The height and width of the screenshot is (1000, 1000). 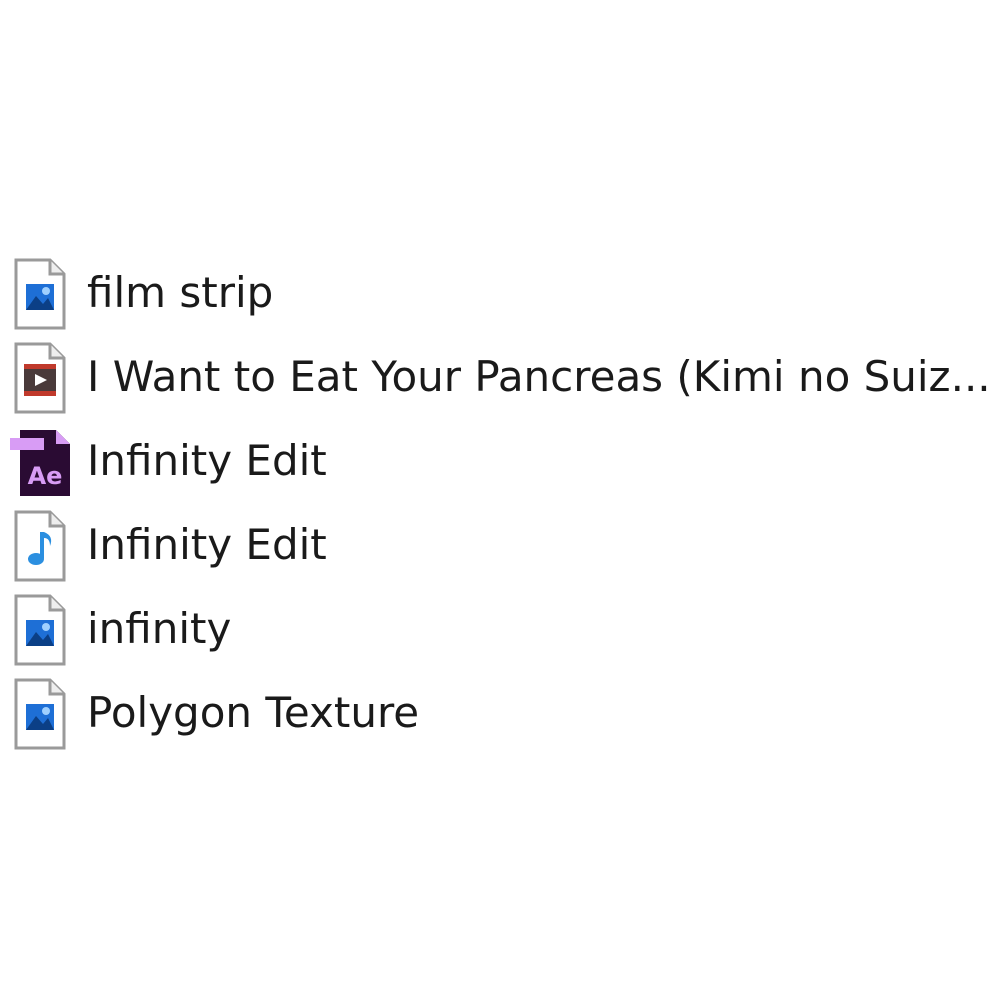 I want to click on audio-file-icon, so click(x=40, y=546).